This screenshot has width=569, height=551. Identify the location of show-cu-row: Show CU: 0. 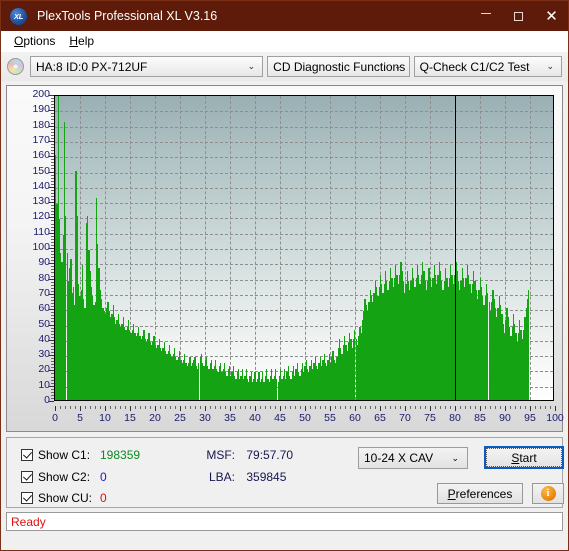
(64, 498).